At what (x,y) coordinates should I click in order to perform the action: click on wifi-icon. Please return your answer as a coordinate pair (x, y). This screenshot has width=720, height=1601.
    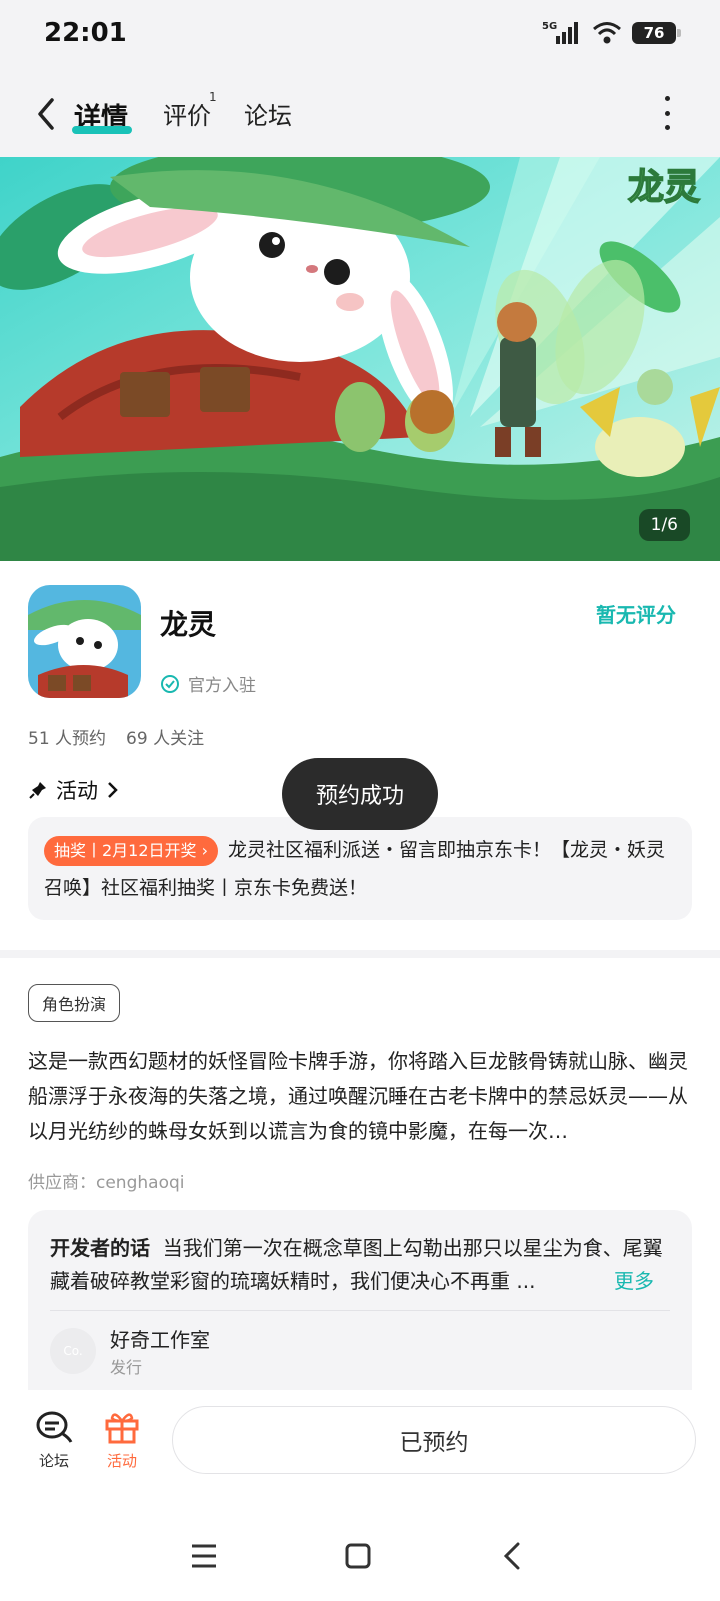
    Looking at the image, I should click on (607, 33).